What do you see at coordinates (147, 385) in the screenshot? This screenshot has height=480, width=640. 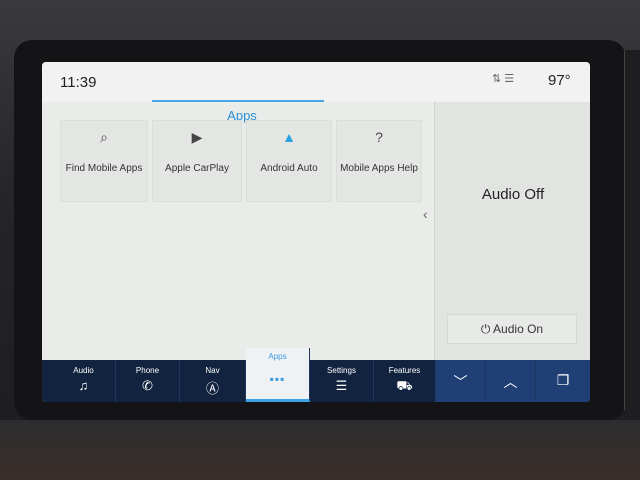 I see `phone-icon: ✆` at bounding box center [147, 385].